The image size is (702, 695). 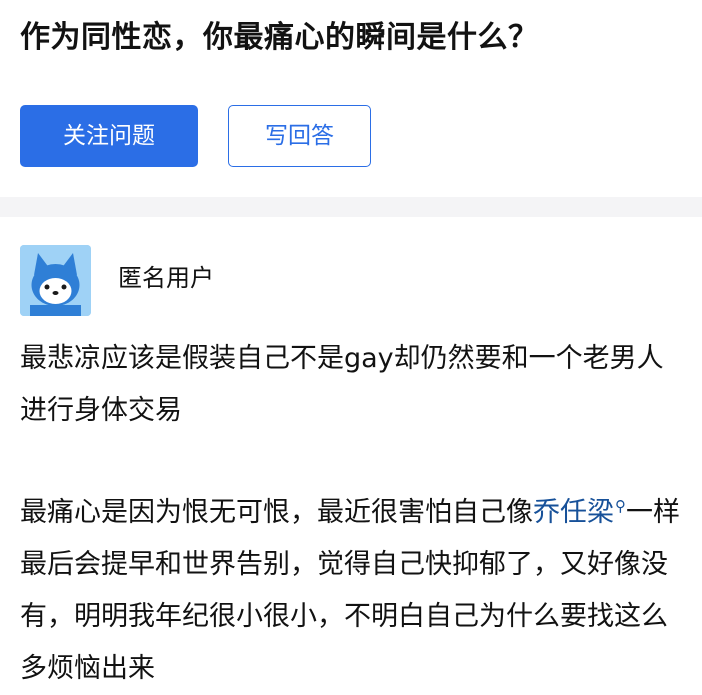 I want to click on question-title: 作为同性恋，你最痛心的瞬间是什么？, so click(x=279, y=37).